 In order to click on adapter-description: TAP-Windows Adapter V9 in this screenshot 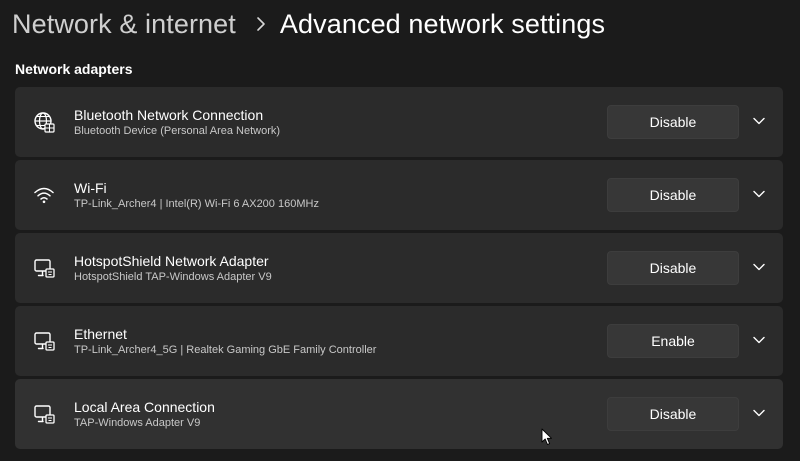, I will do `click(137, 423)`.